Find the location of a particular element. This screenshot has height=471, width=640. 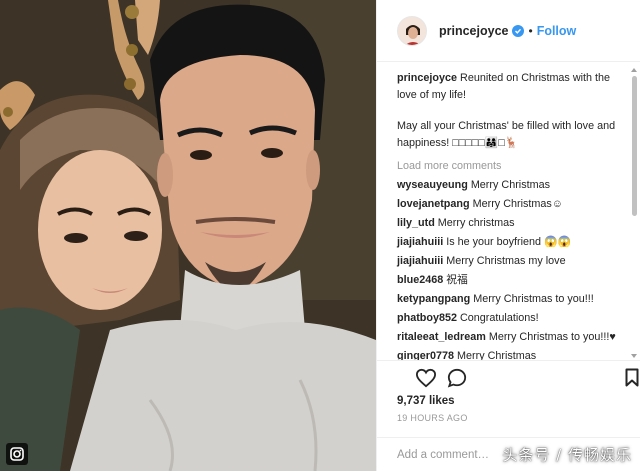

comment-text: Merry Christmas to you!!!♥ is located at coordinates (552, 337).